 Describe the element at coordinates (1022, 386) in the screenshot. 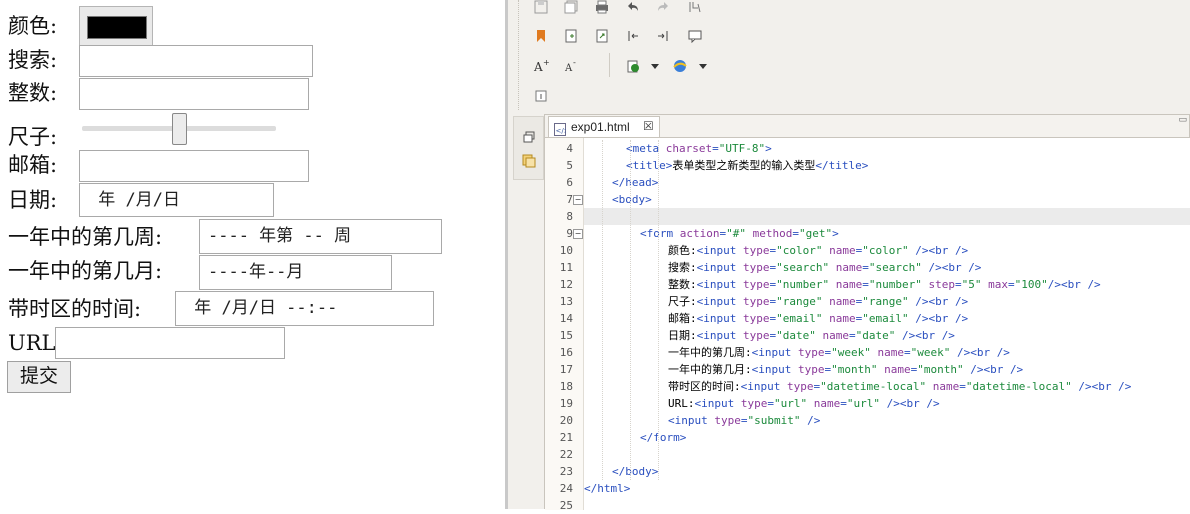

I see `code-token: "datetime-local"` at that location.